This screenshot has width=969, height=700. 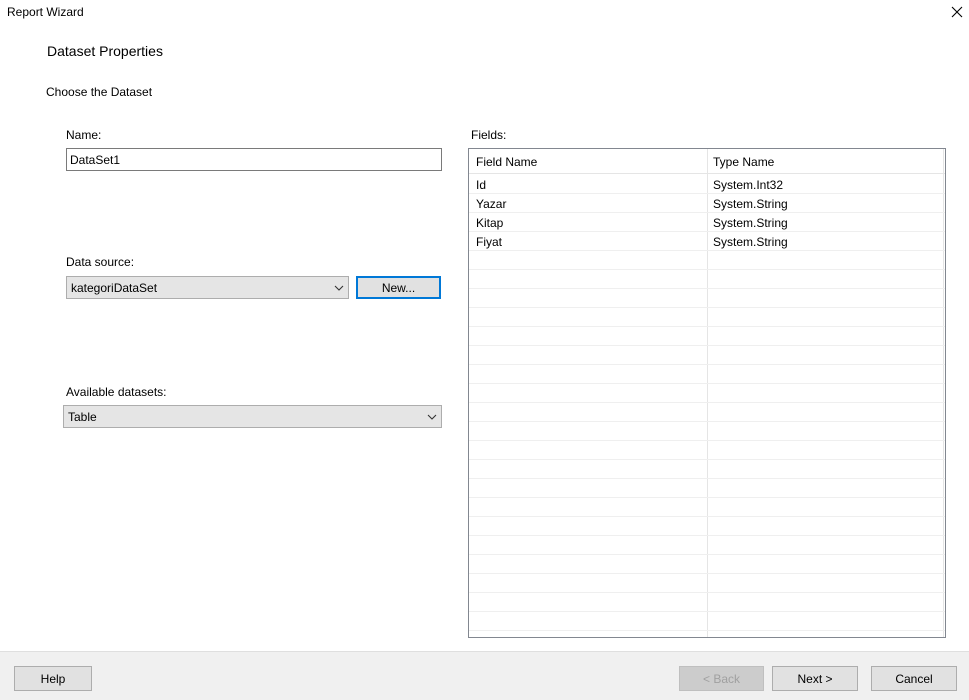 What do you see at coordinates (707, 203) in the screenshot?
I see `table-row: Yazar System.String` at bounding box center [707, 203].